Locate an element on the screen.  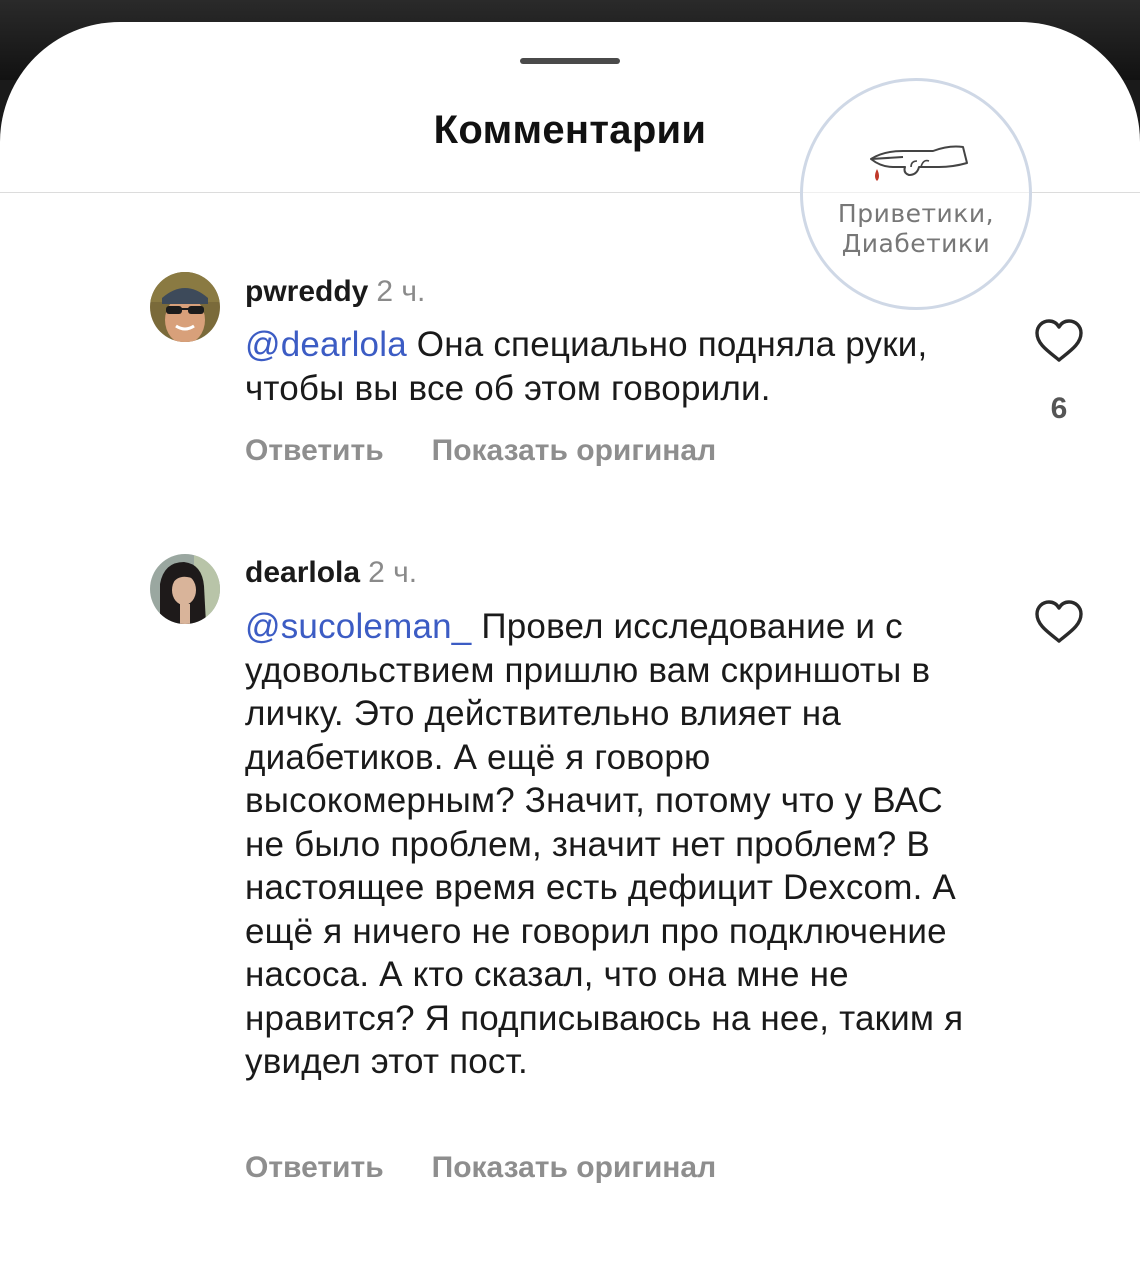
like-count: 6 is located at coordinates (1059, 408).